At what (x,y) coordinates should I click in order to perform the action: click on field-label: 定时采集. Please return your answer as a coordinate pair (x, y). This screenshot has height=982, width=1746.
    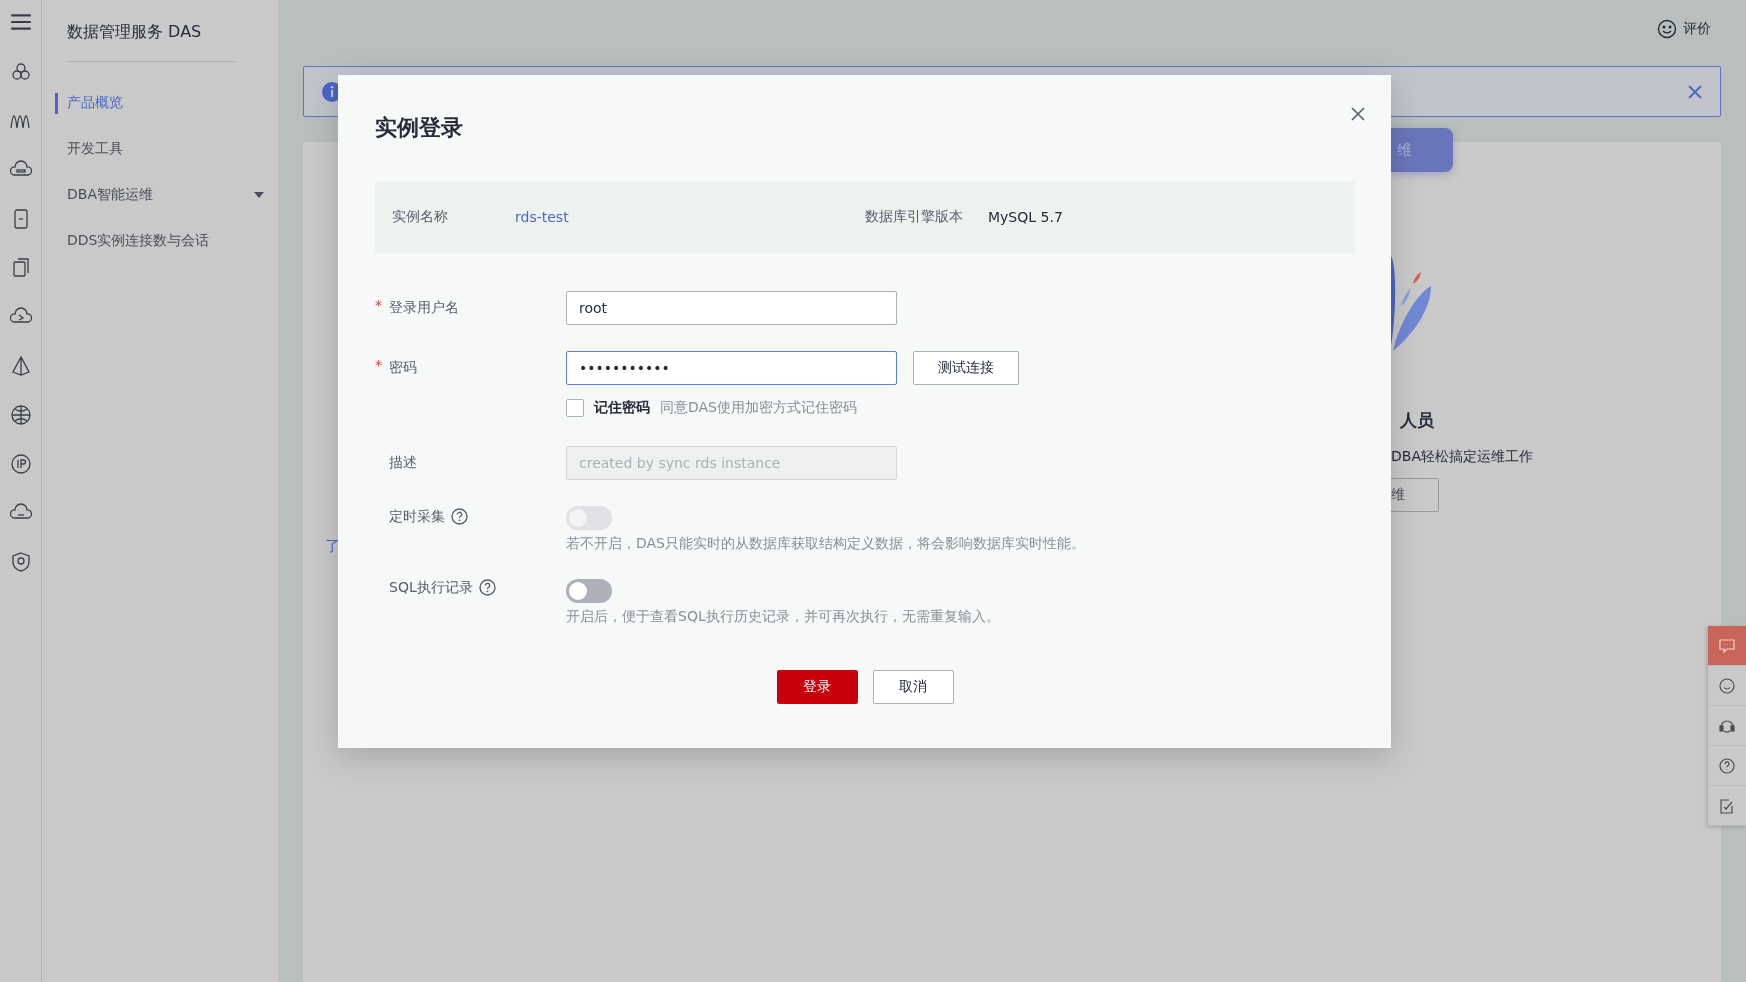
    Looking at the image, I should click on (417, 517).